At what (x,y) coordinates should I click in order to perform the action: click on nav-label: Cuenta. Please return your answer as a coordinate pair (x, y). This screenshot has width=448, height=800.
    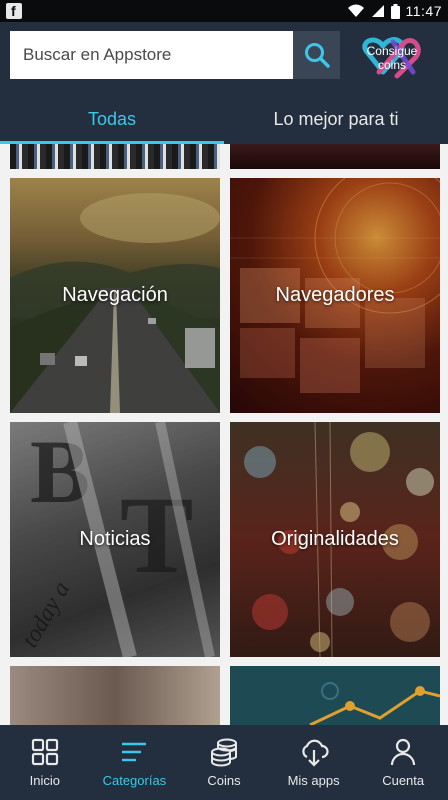
    Looking at the image, I should click on (403, 780).